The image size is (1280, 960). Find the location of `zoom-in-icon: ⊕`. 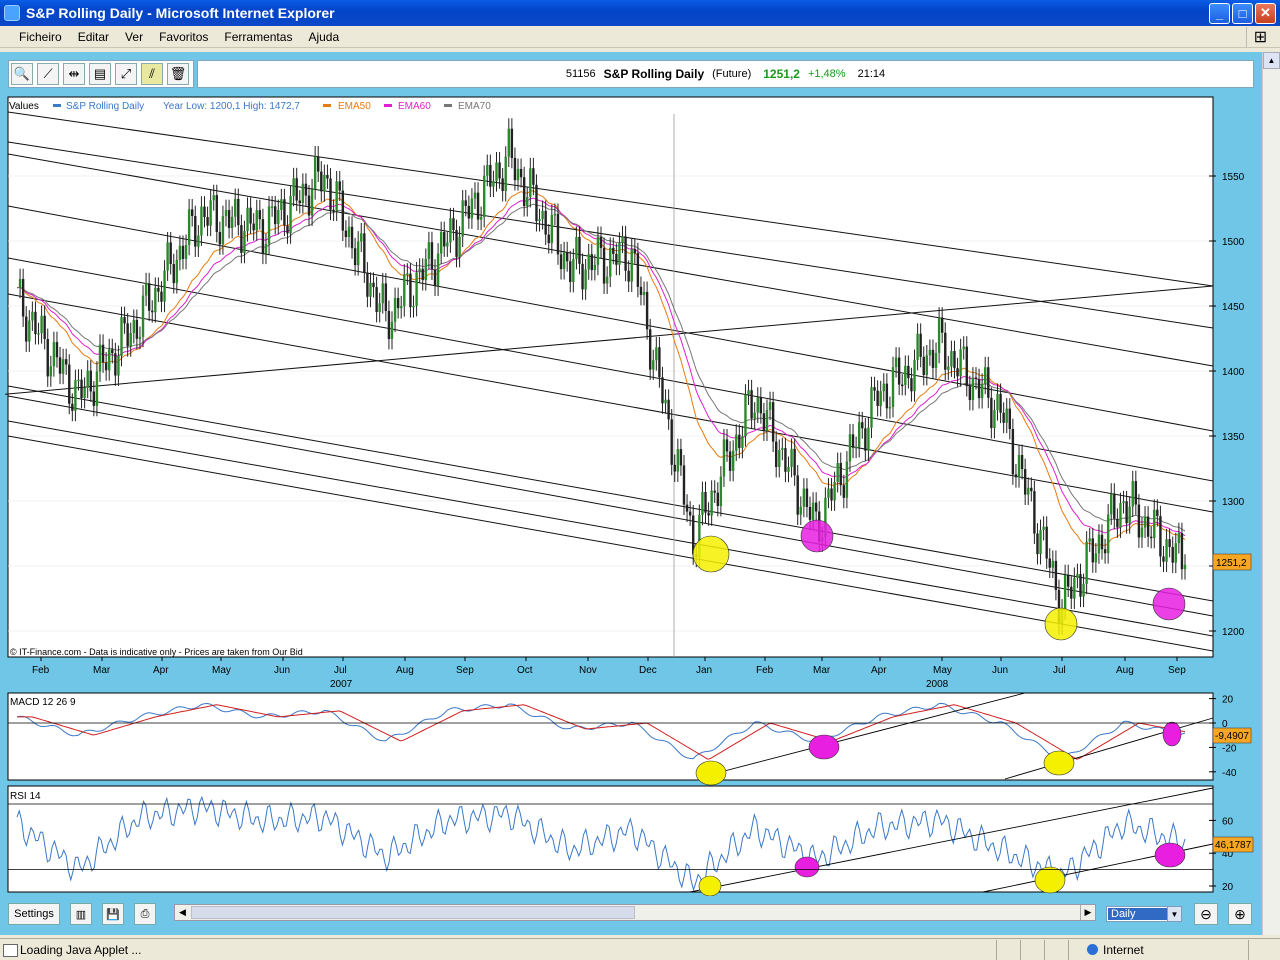

zoom-in-icon: ⊕ is located at coordinates (1240, 914).